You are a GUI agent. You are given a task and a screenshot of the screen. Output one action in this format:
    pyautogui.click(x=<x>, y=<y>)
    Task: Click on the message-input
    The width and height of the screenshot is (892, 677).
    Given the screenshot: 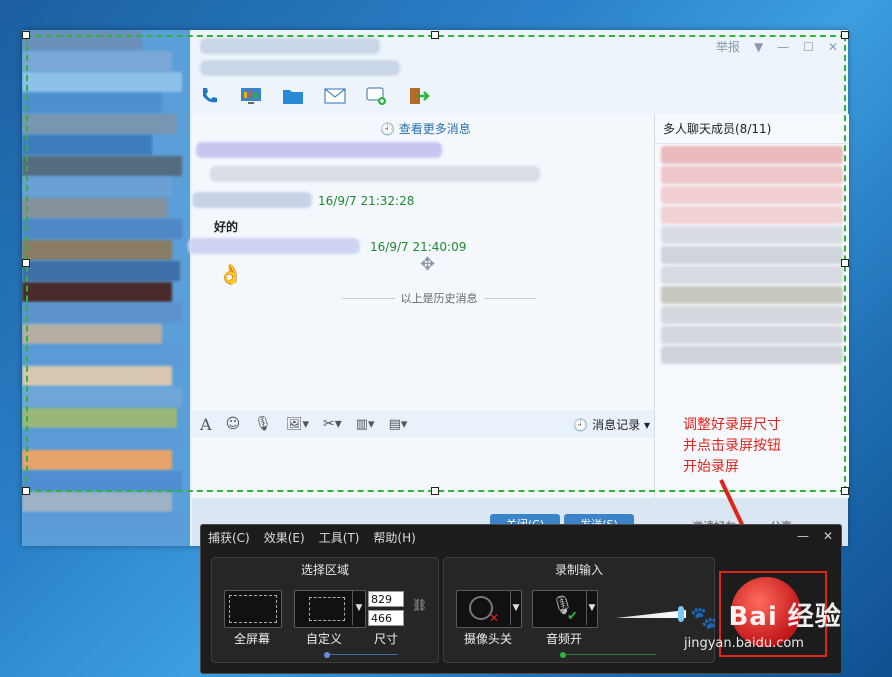 What is the action you would take?
    pyautogui.click(x=423, y=468)
    